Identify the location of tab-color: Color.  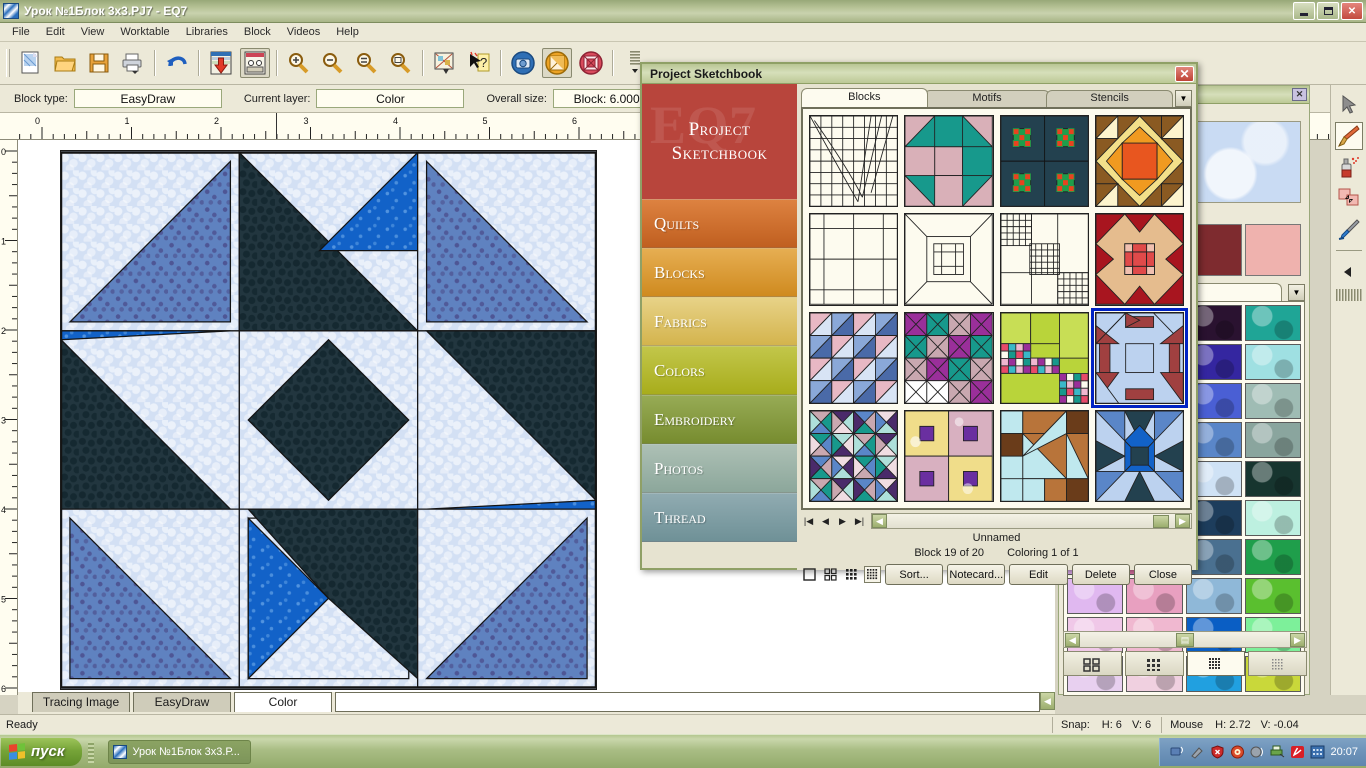
(283, 702).